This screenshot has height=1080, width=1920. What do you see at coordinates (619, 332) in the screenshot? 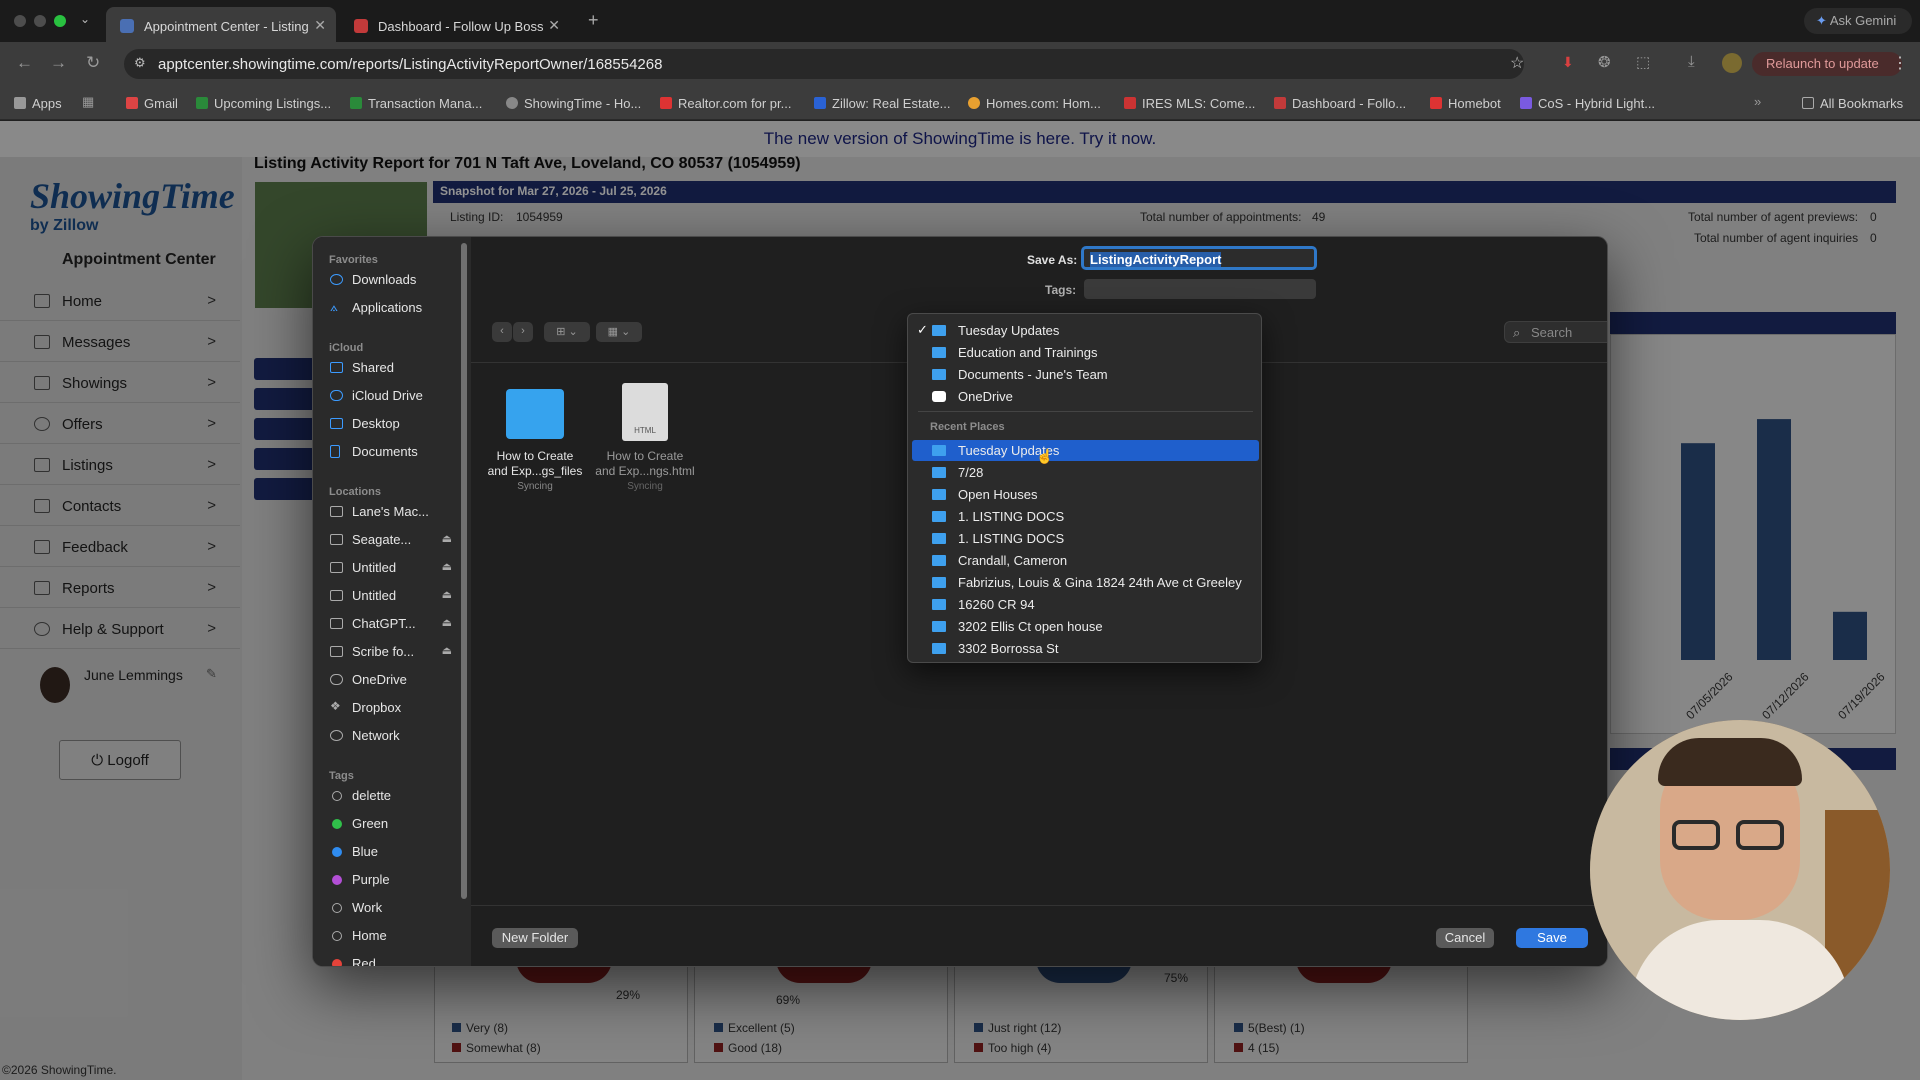
I see `group-by-icon: ▦ ⌄` at bounding box center [619, 332].